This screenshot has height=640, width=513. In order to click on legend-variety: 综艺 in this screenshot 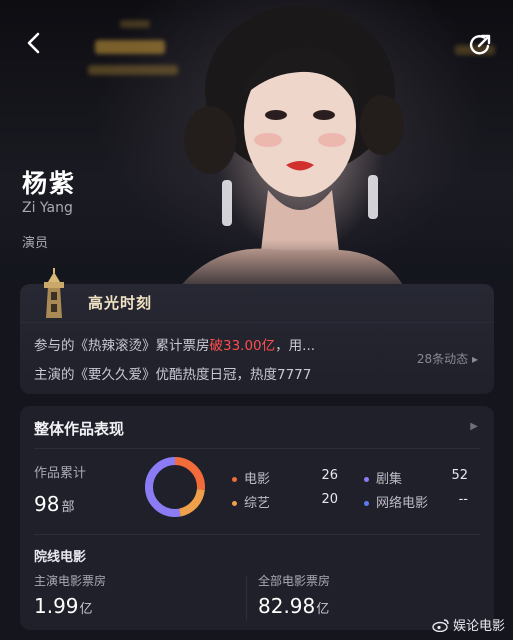, I will do `click(251, 501)`.